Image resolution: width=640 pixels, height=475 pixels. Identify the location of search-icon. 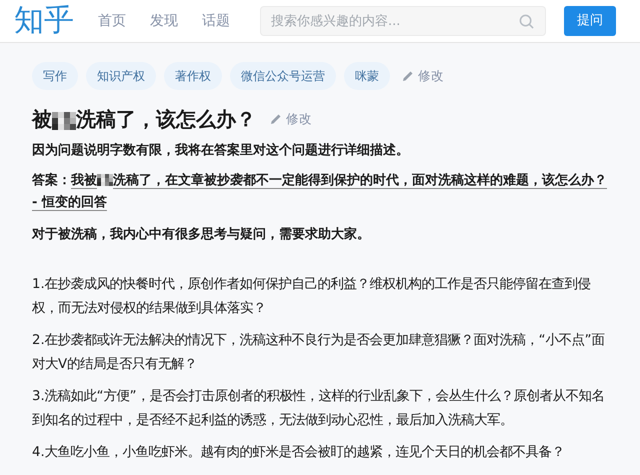
(526, 21).